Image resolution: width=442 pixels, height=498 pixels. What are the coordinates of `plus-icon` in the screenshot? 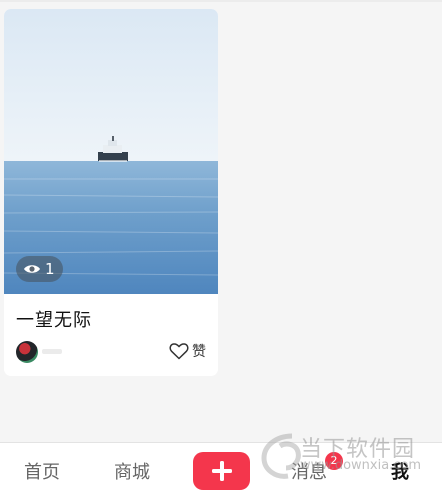 It's located at (221, 471).